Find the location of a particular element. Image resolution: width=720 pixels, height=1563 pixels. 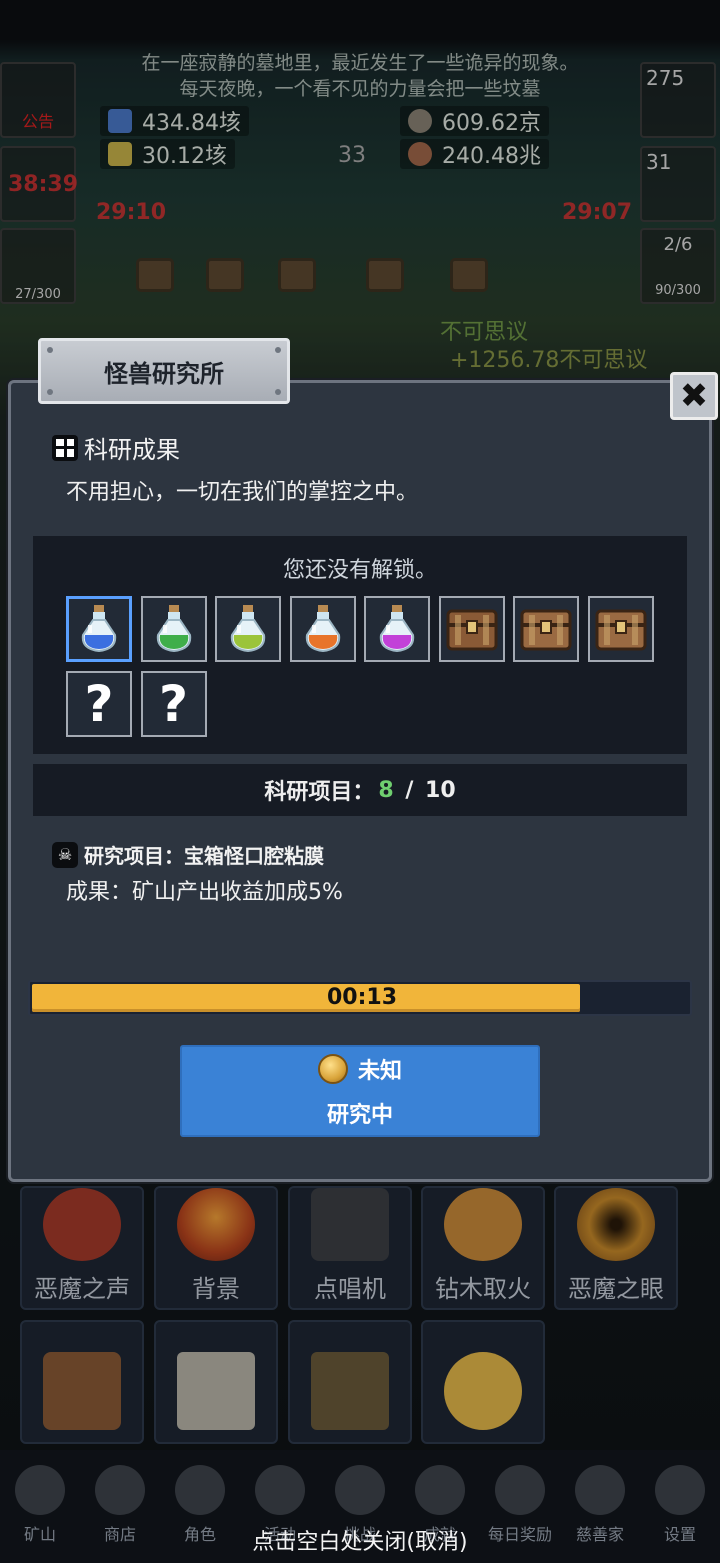

coin-icon is located at coordinates (332, 1069).